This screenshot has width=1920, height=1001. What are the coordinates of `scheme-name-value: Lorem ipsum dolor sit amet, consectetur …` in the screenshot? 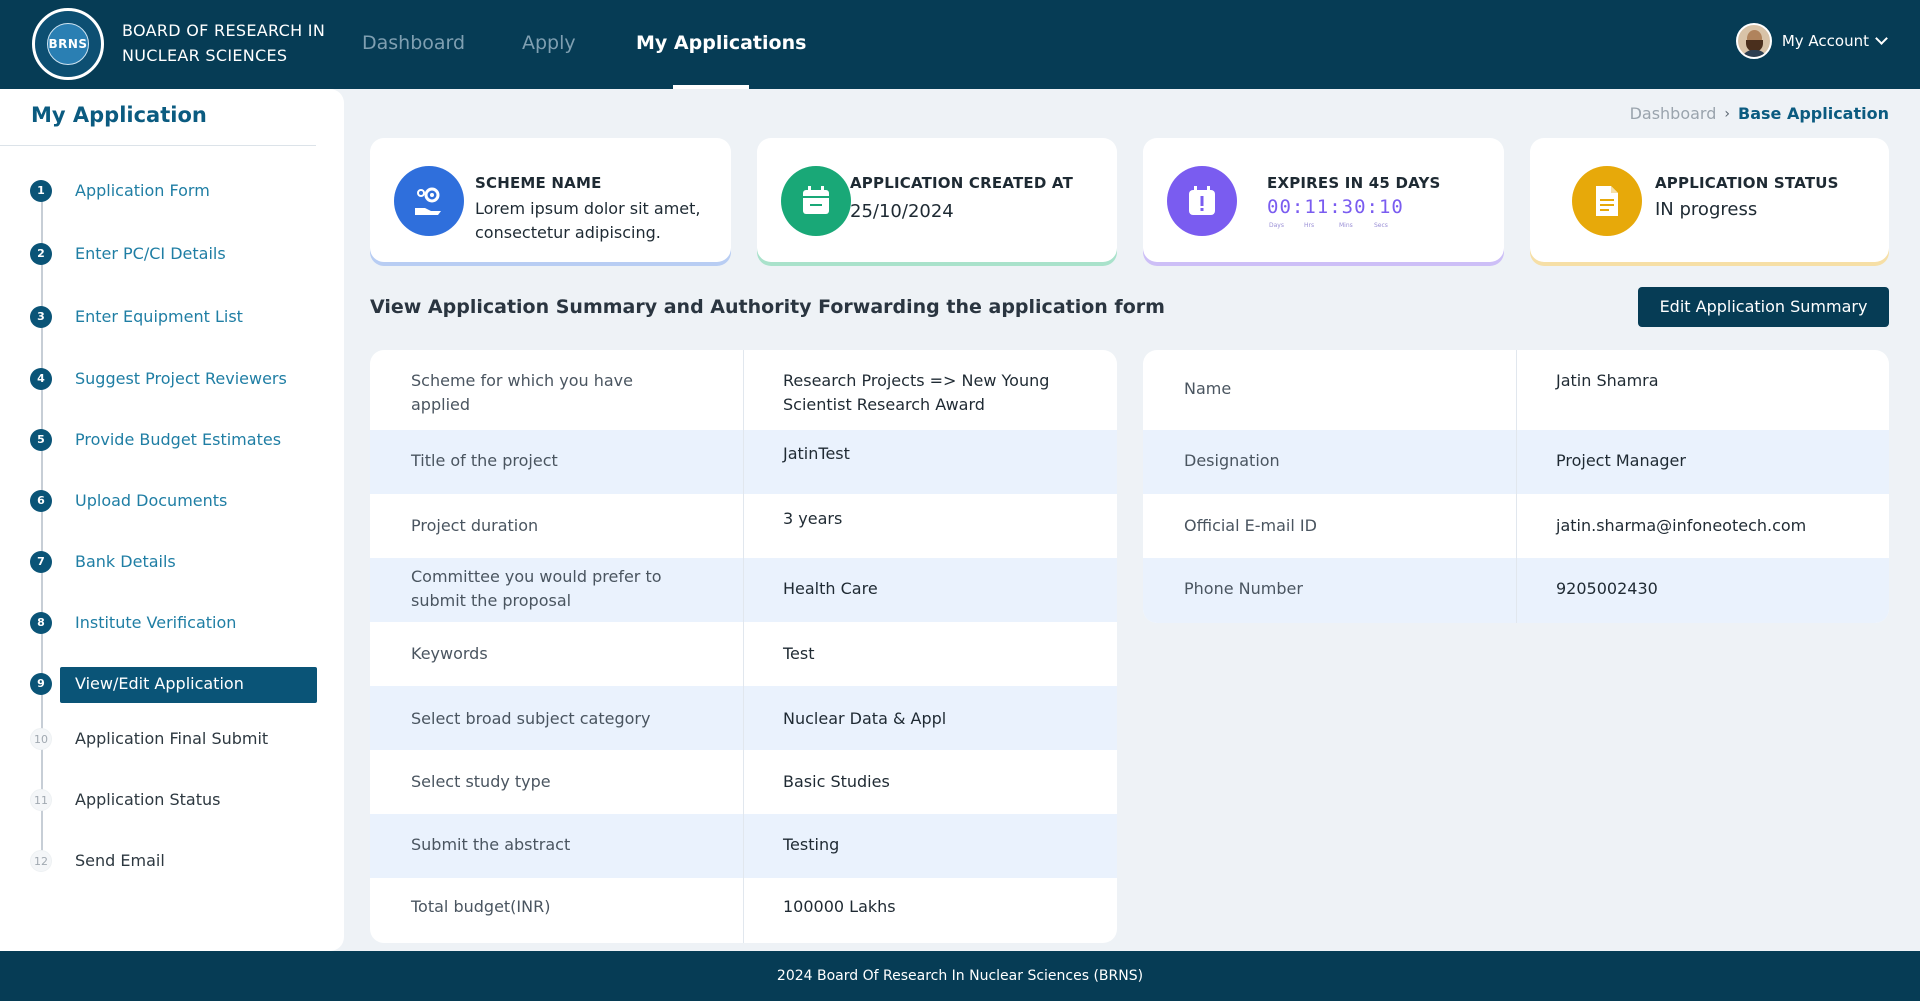 It's located at (588, 220).